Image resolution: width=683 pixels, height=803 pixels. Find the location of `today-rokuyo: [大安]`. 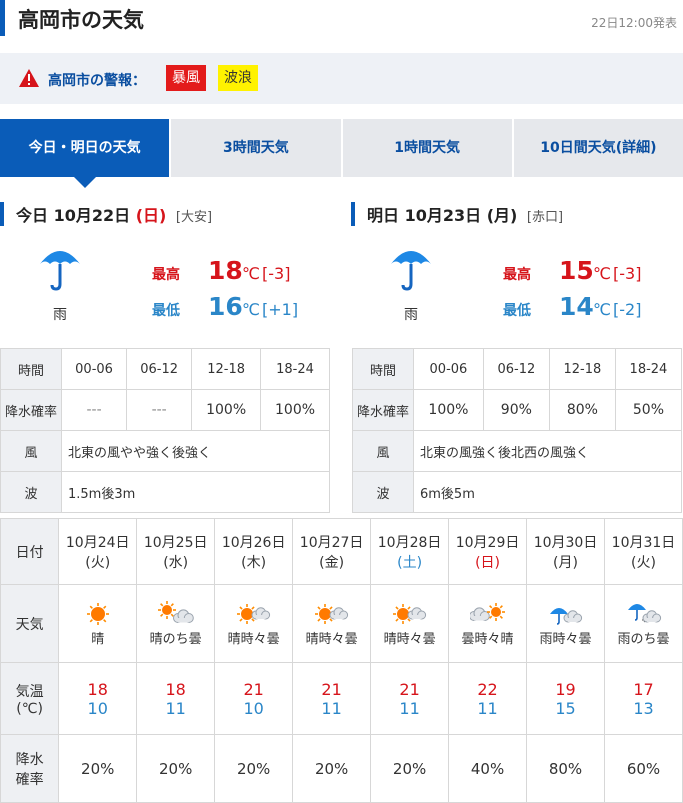

today-rokuyo: [大安] is located at coordinates (194, 217).